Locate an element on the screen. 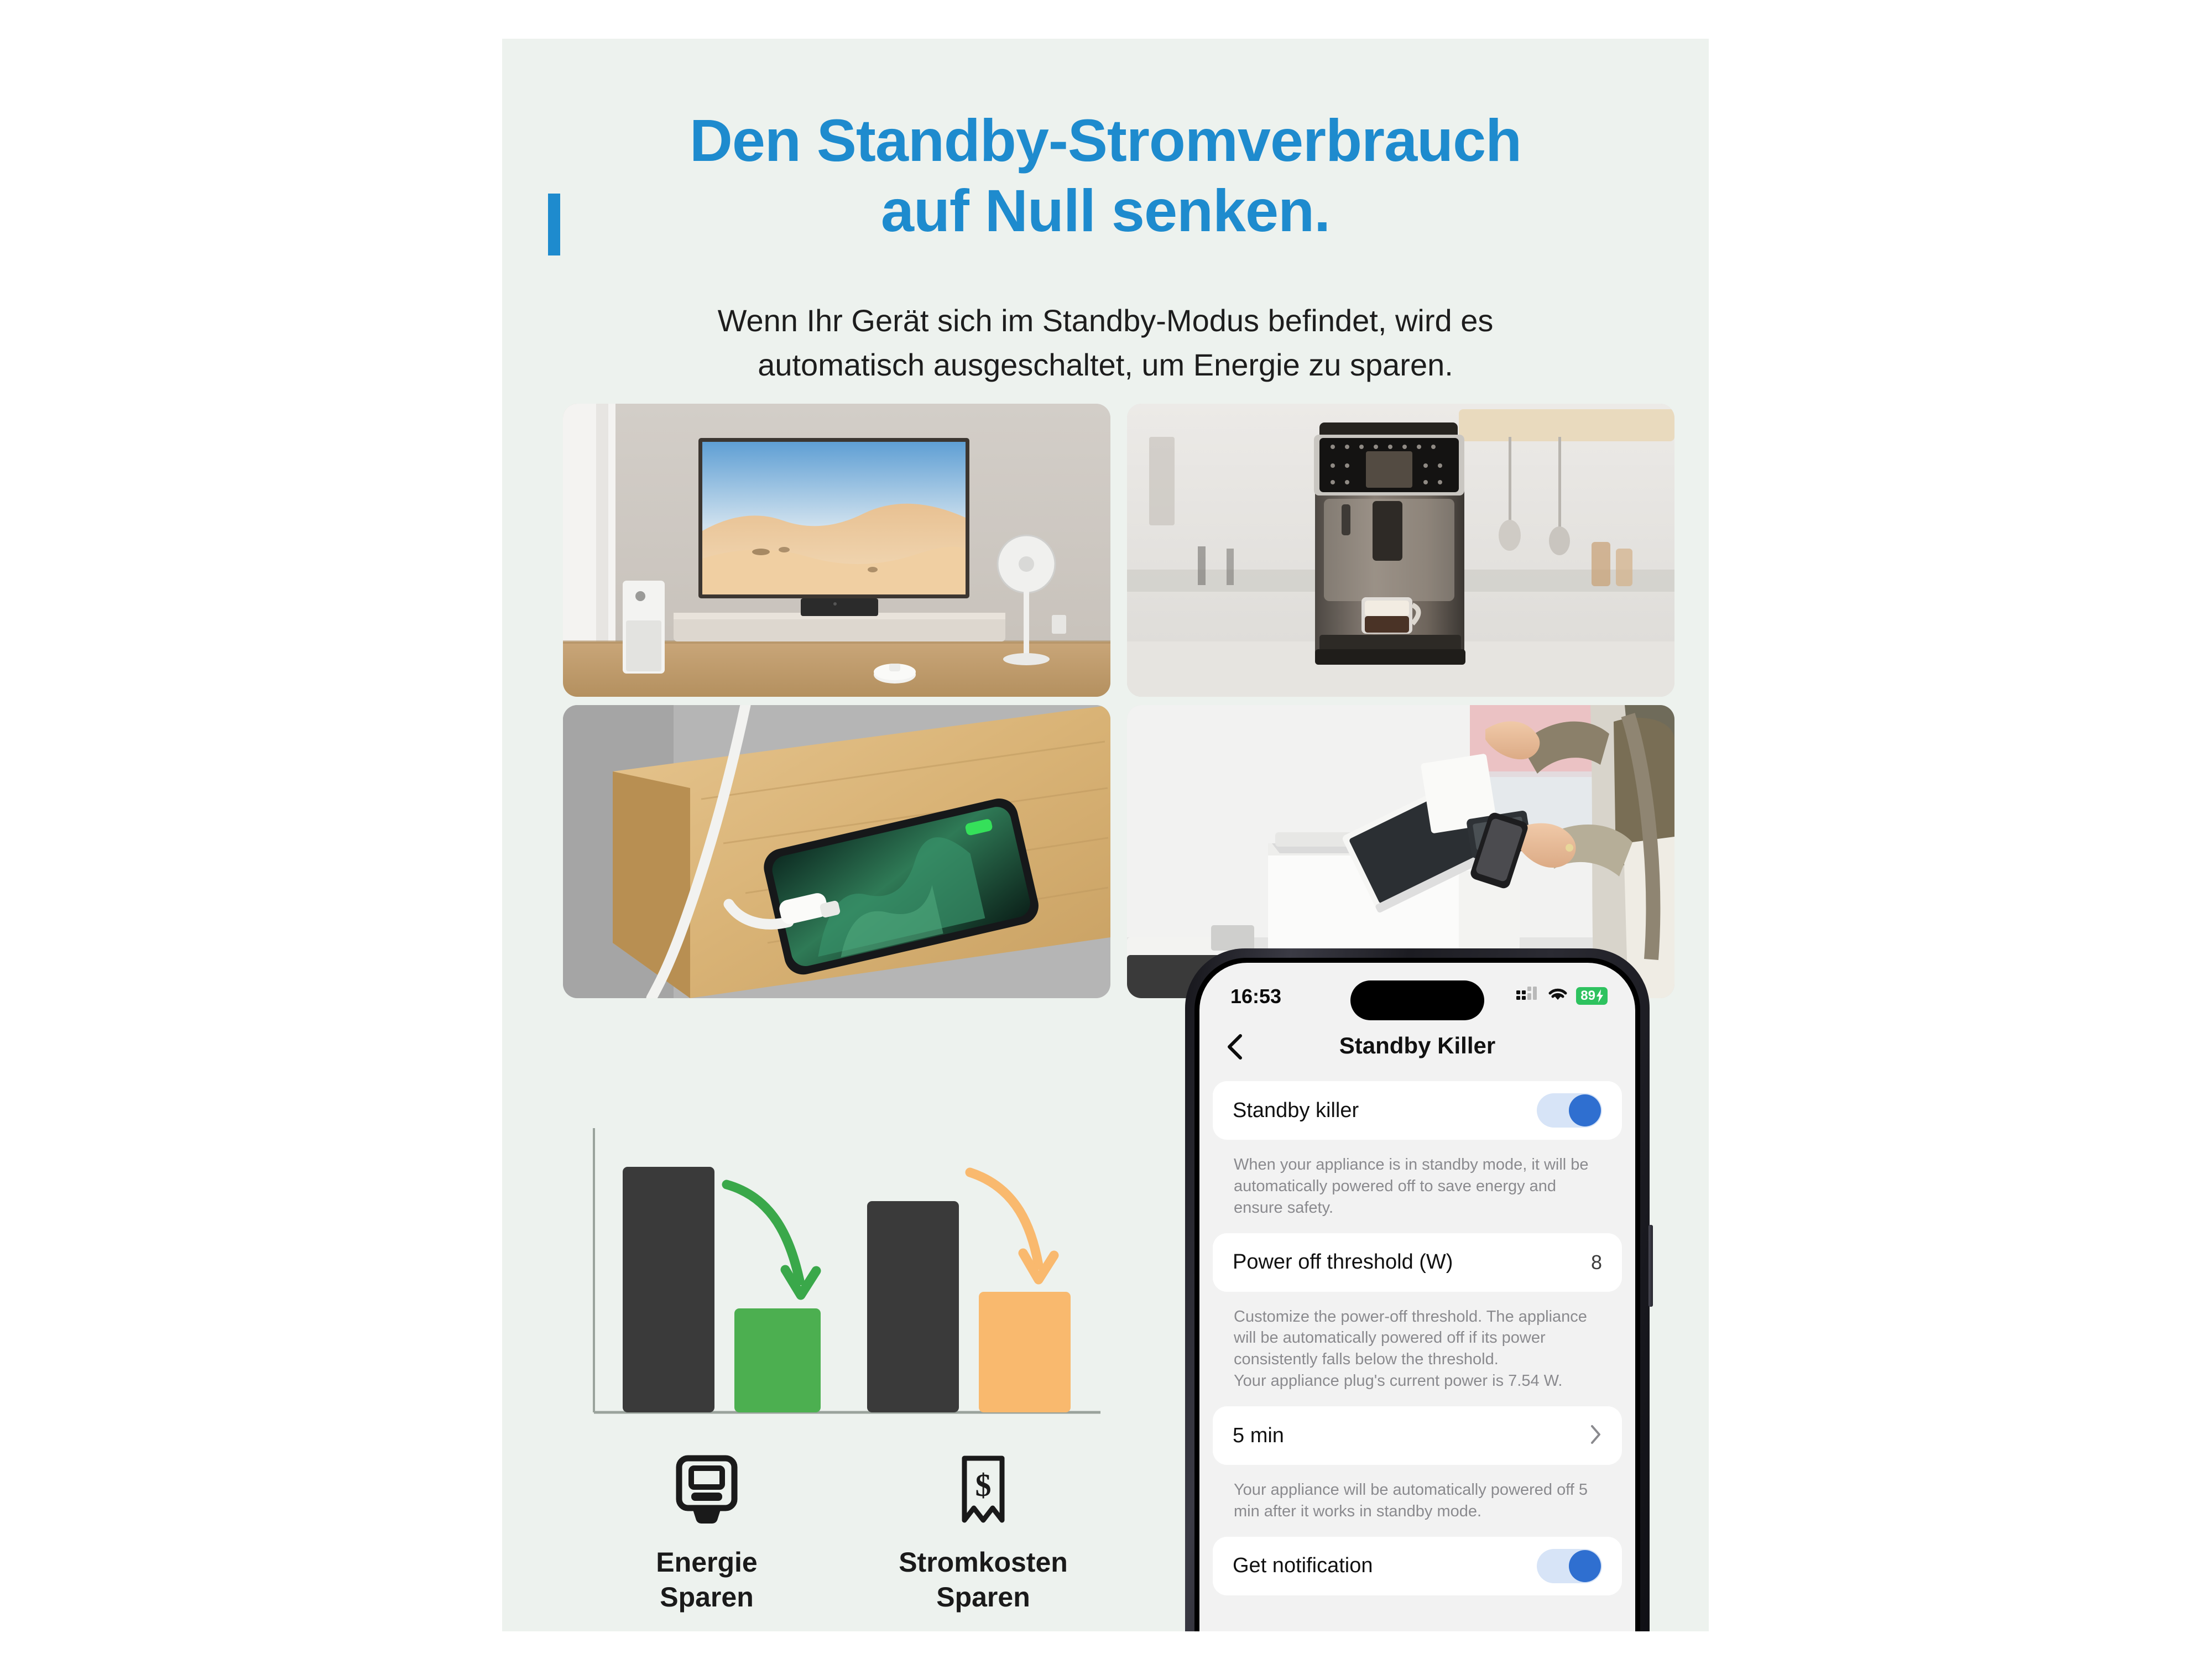  headline-line-2: auf Null senken. is located at coordinates (1106, 211).